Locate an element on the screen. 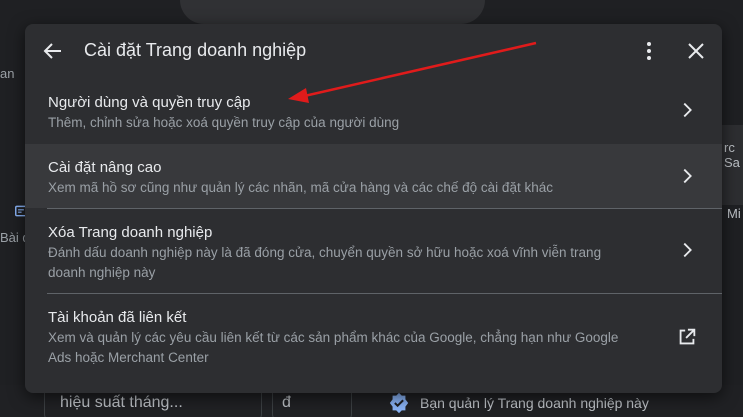 The height and width of the screenshot is (417, 743). dialog-header: Cài đặt Trang doanh nghiệp is located at coordinates (373, 51).